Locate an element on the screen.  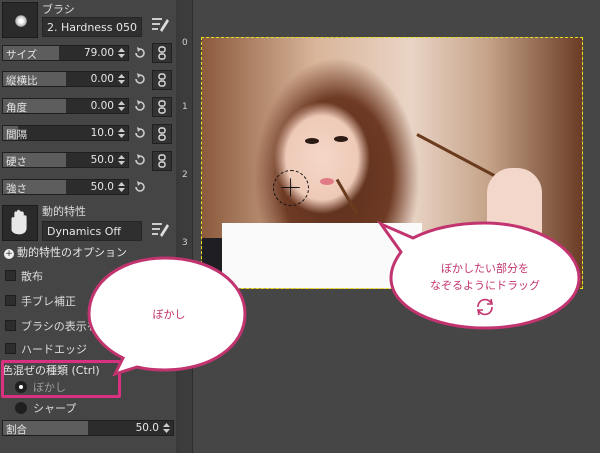
slider-value: 79.00 is located at coordinates (98, 53).